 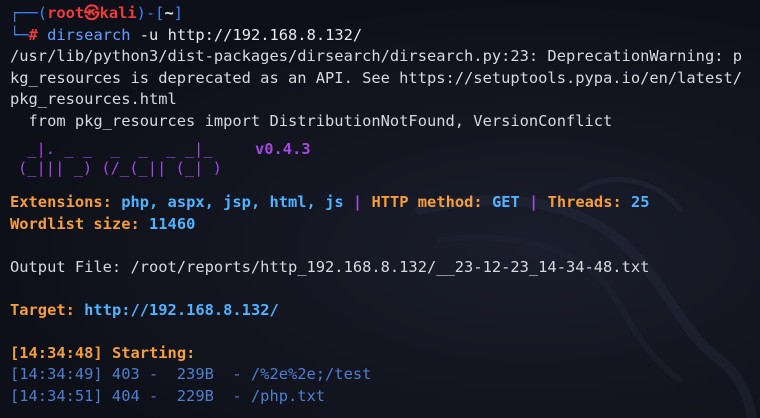 I want to click on ascii-logo-line-2: (_||| _) (/_(_|| (_| ), so click(x=120, y=168).